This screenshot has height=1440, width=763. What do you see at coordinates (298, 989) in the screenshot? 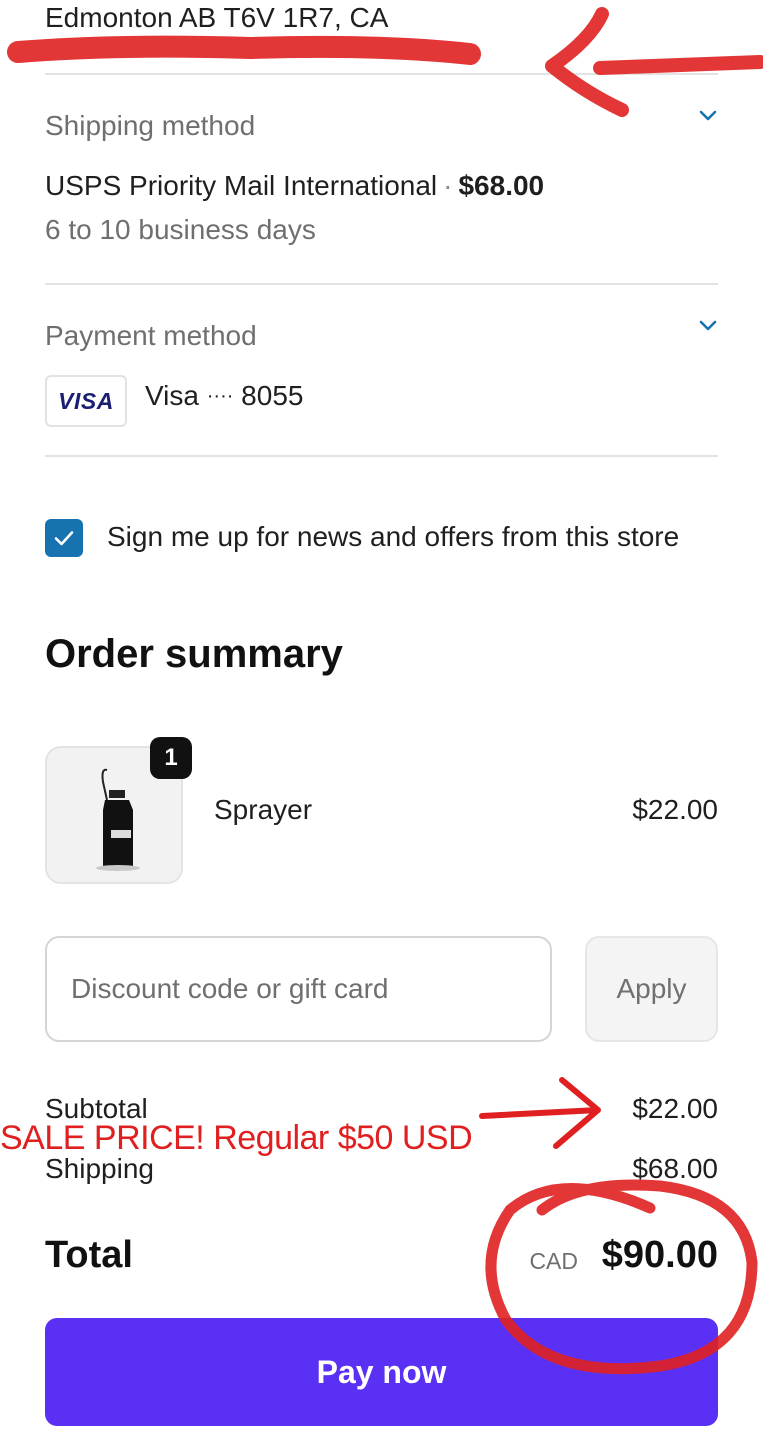
I see `discount-code-input` at bounding box center [298, 989].